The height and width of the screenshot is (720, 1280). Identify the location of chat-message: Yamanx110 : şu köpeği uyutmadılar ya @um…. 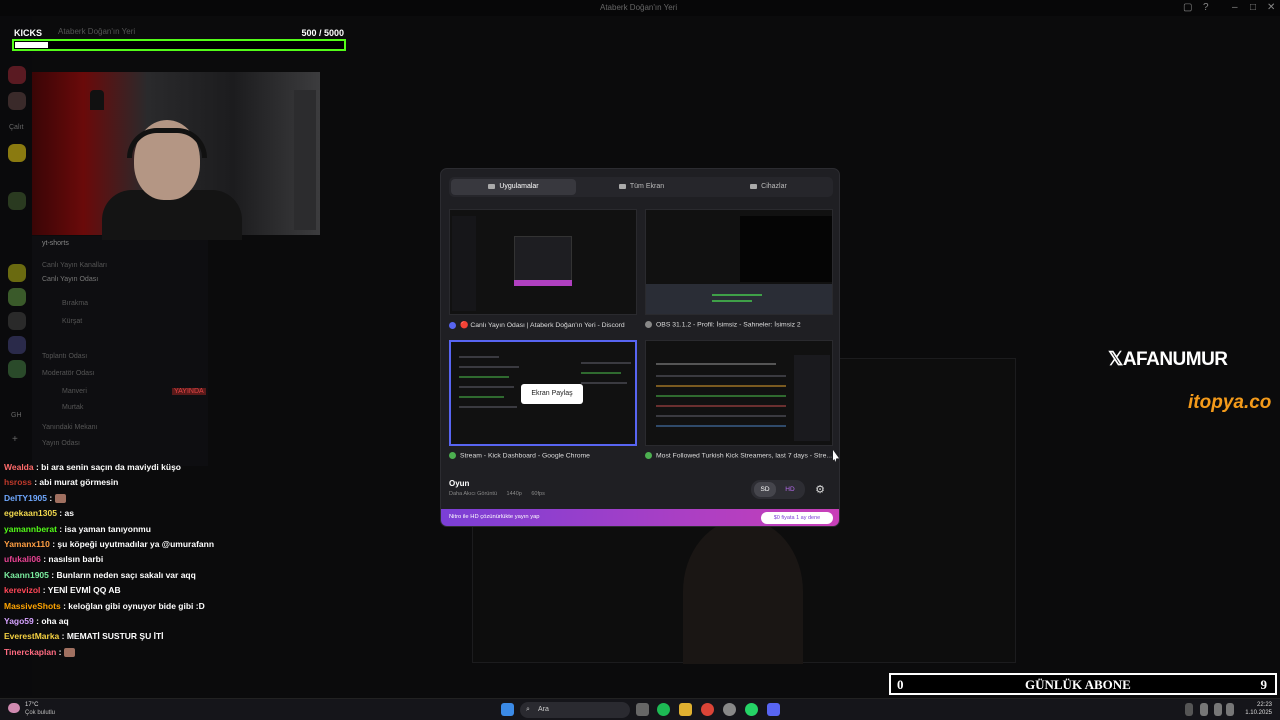
(139, 544).